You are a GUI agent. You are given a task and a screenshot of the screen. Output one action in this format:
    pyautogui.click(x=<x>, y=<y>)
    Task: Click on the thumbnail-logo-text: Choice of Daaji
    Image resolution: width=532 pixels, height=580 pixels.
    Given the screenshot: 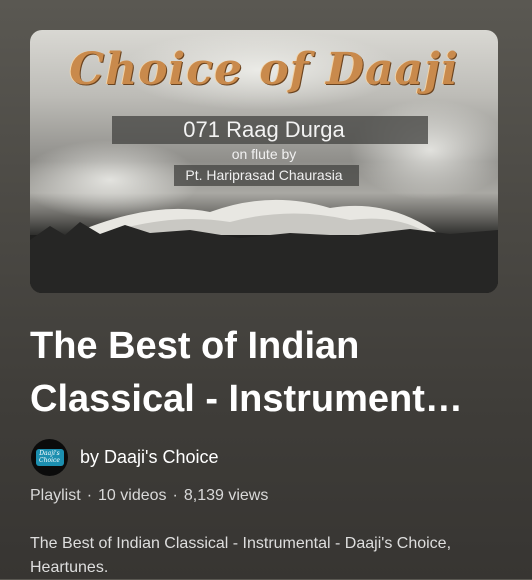 What is the action you would take?
    pyautogui.click(x=264, y=69)
    